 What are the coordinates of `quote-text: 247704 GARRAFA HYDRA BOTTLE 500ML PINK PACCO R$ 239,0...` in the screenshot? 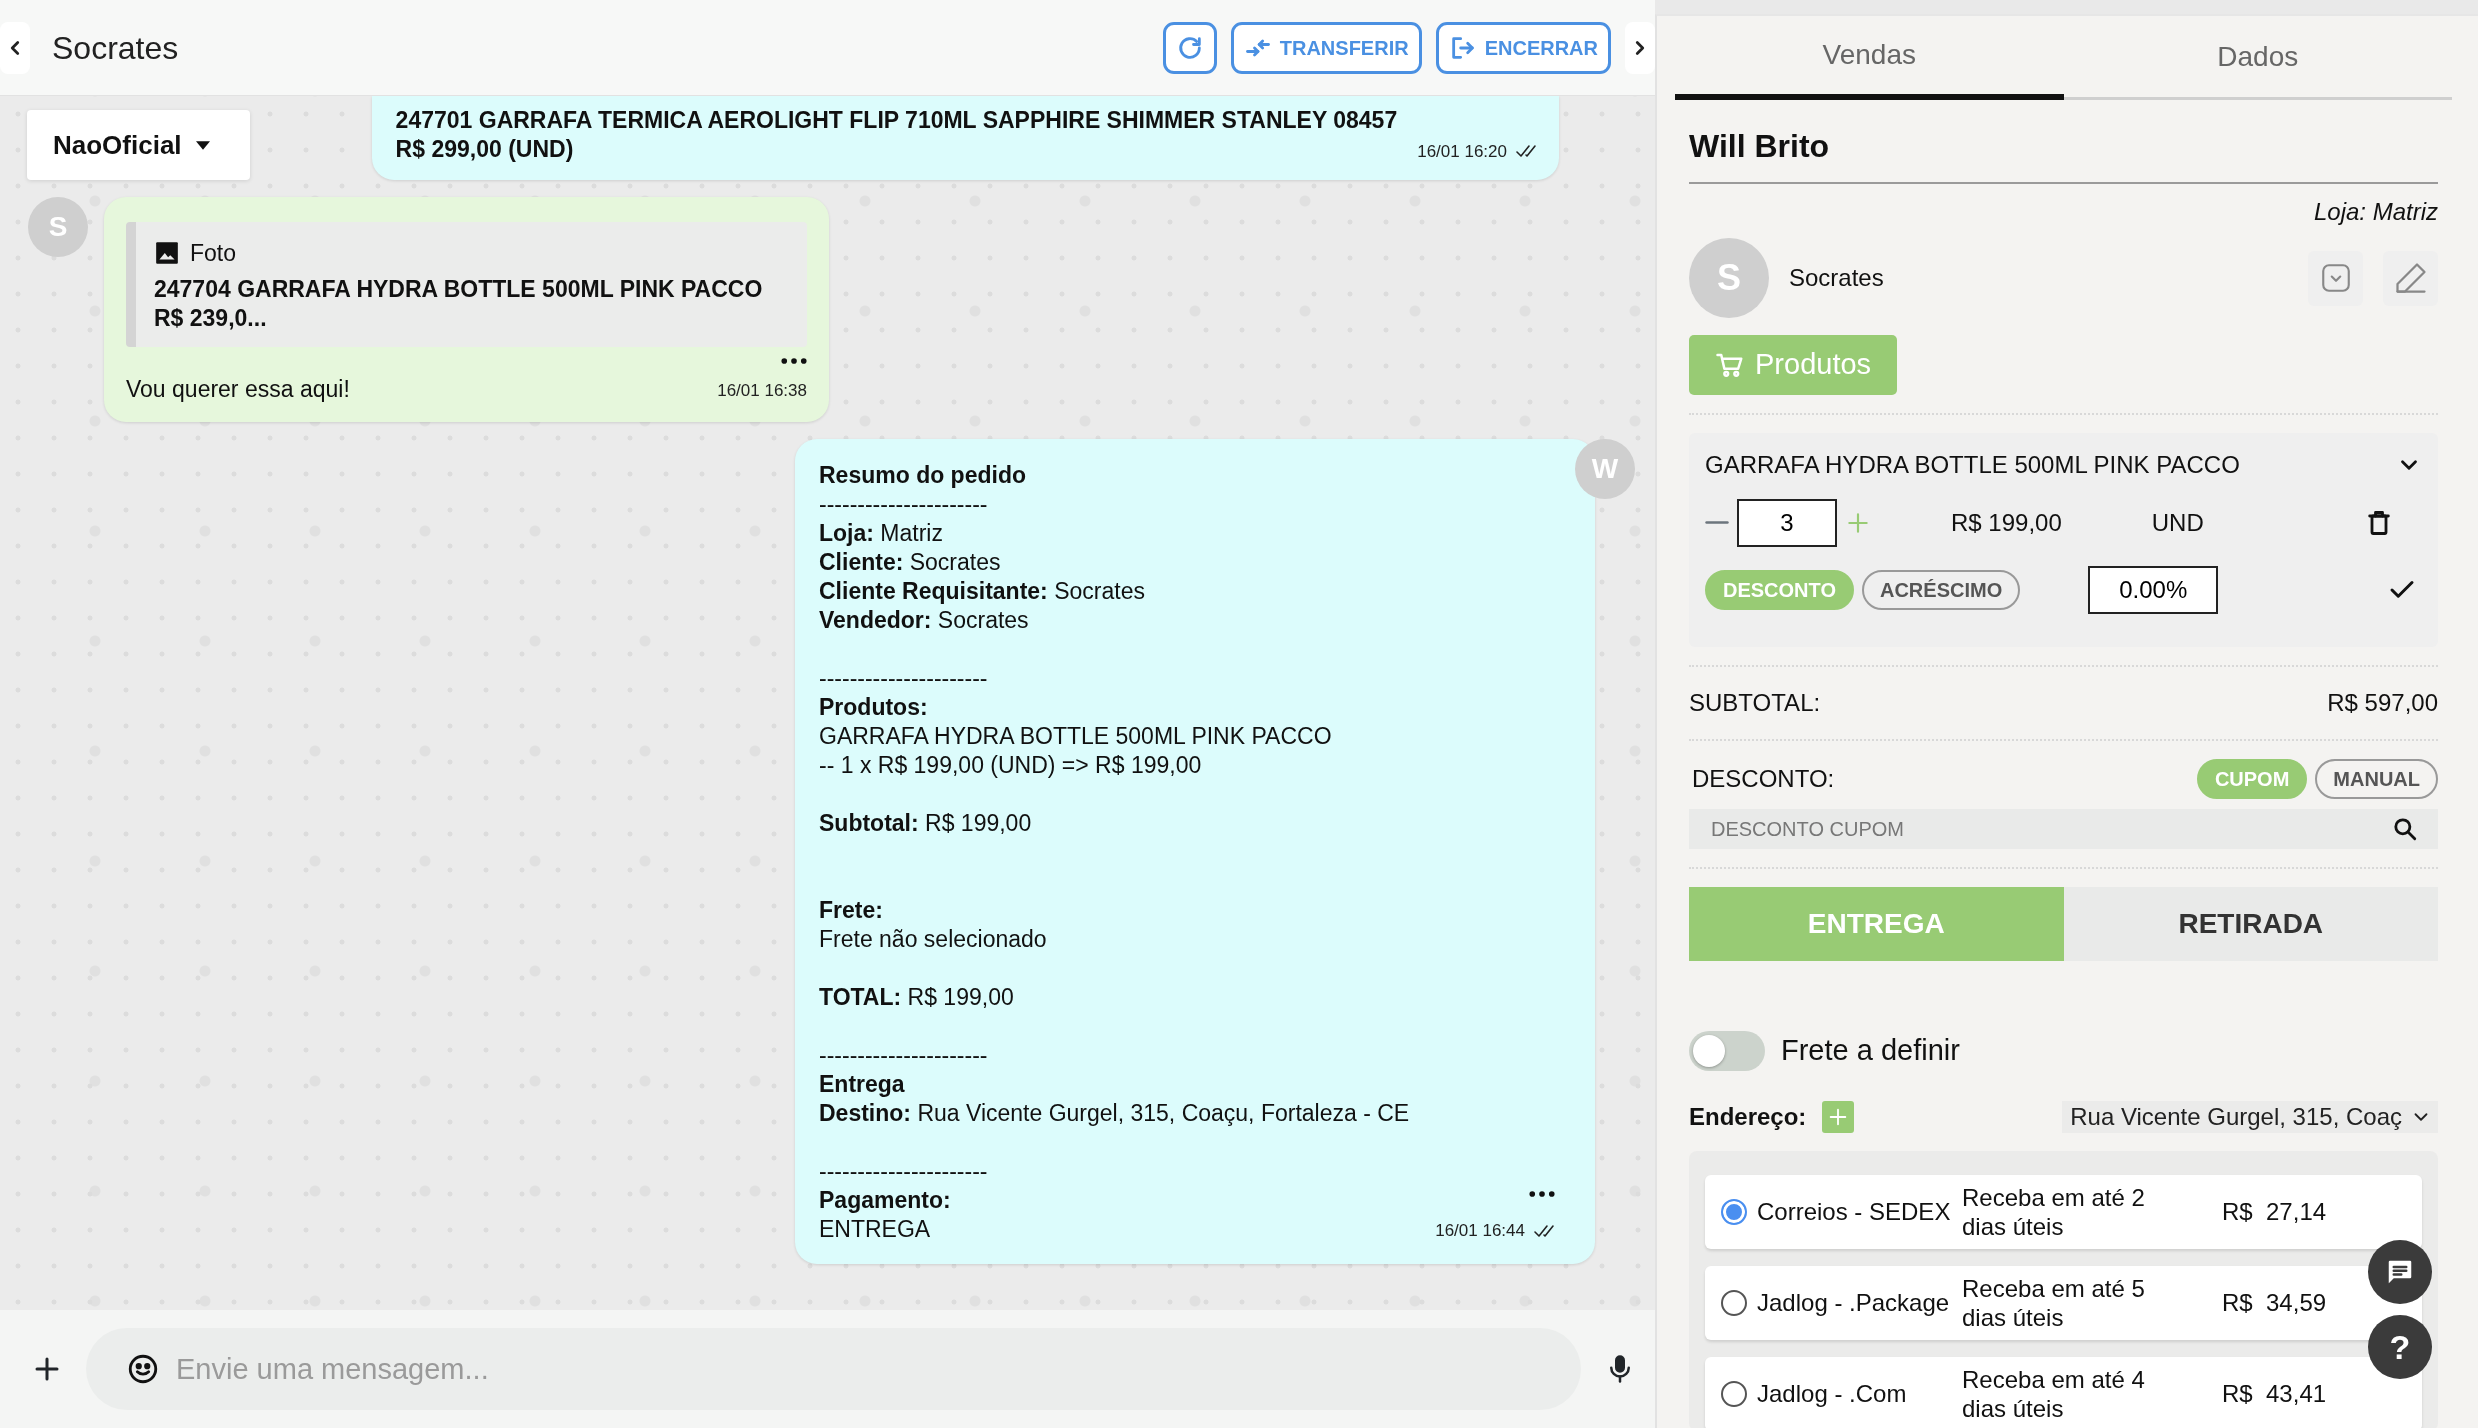 It's located at (459, 303).